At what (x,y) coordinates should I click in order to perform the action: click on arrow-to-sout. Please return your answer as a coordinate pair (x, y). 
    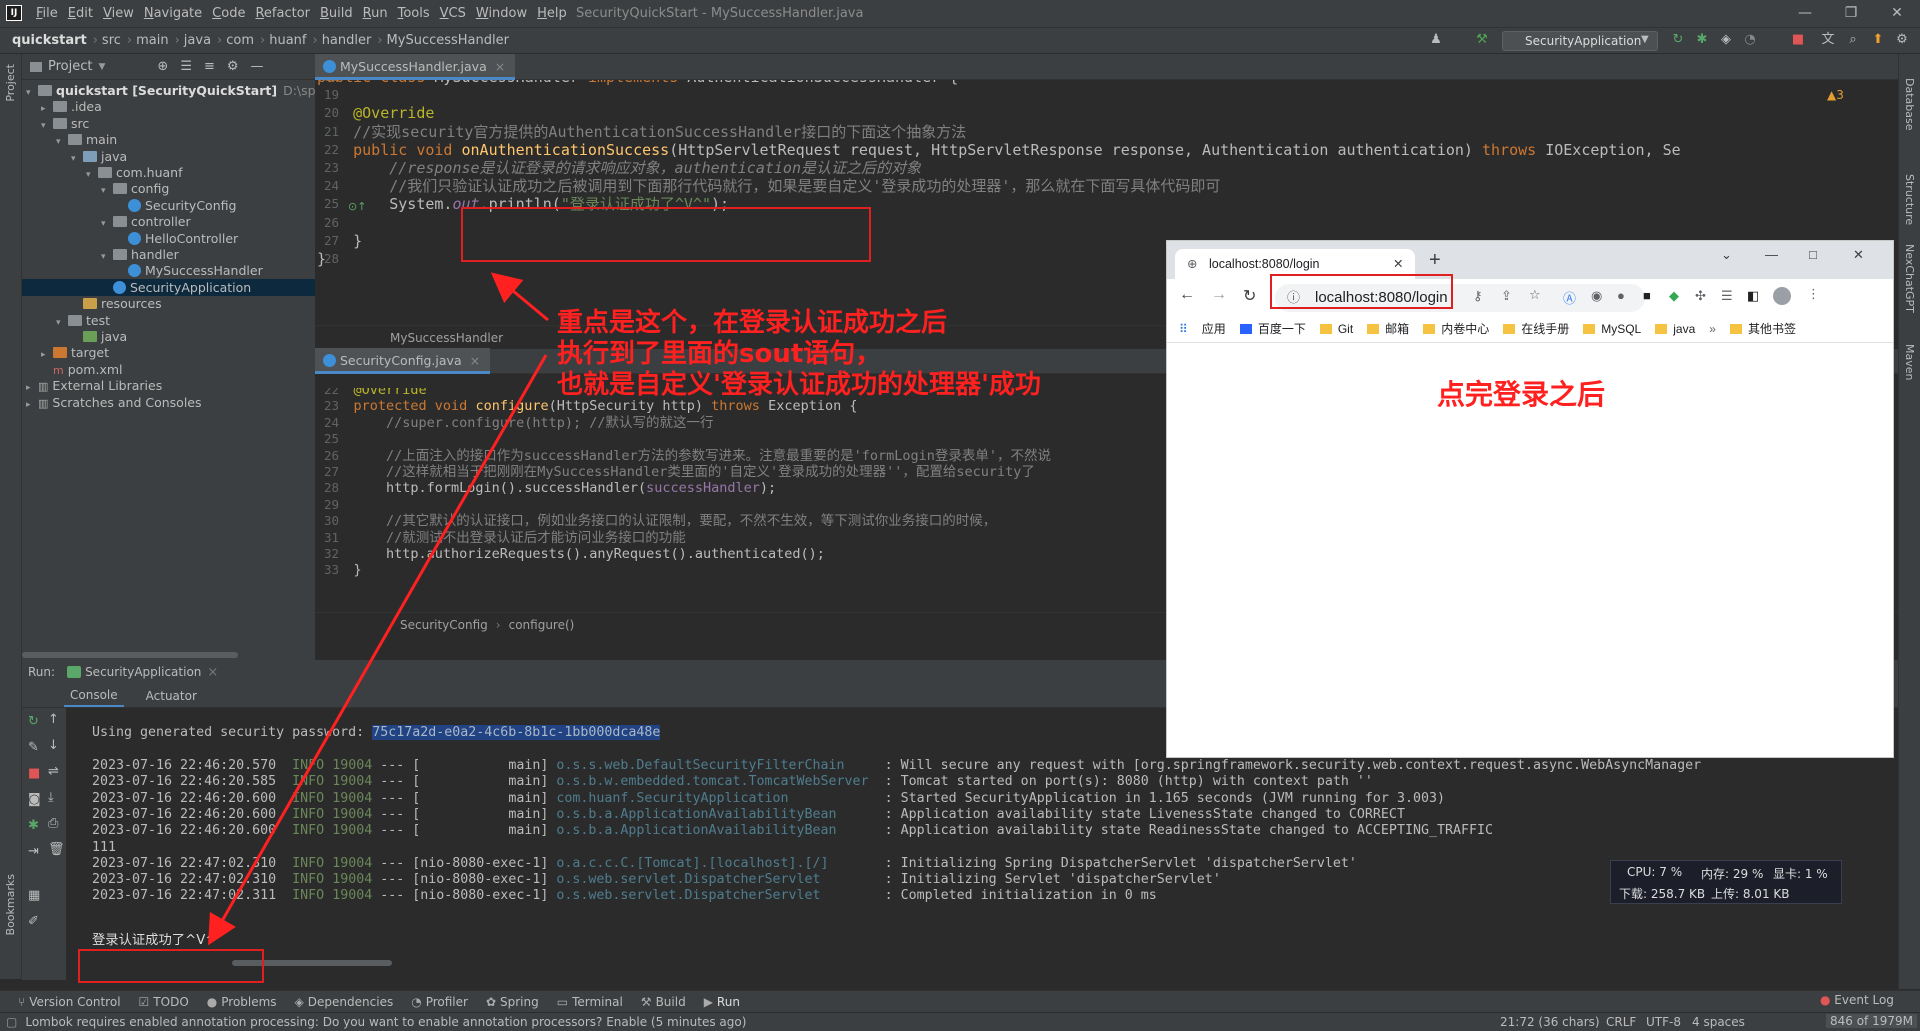
    Looking at the image, I should click on (519, 297).